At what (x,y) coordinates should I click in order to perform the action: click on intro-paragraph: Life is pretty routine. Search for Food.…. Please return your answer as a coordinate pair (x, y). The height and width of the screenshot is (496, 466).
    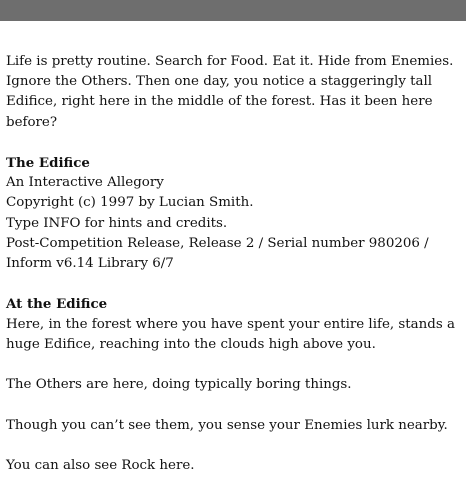
    Looking at the image, I should click on (230, 92).